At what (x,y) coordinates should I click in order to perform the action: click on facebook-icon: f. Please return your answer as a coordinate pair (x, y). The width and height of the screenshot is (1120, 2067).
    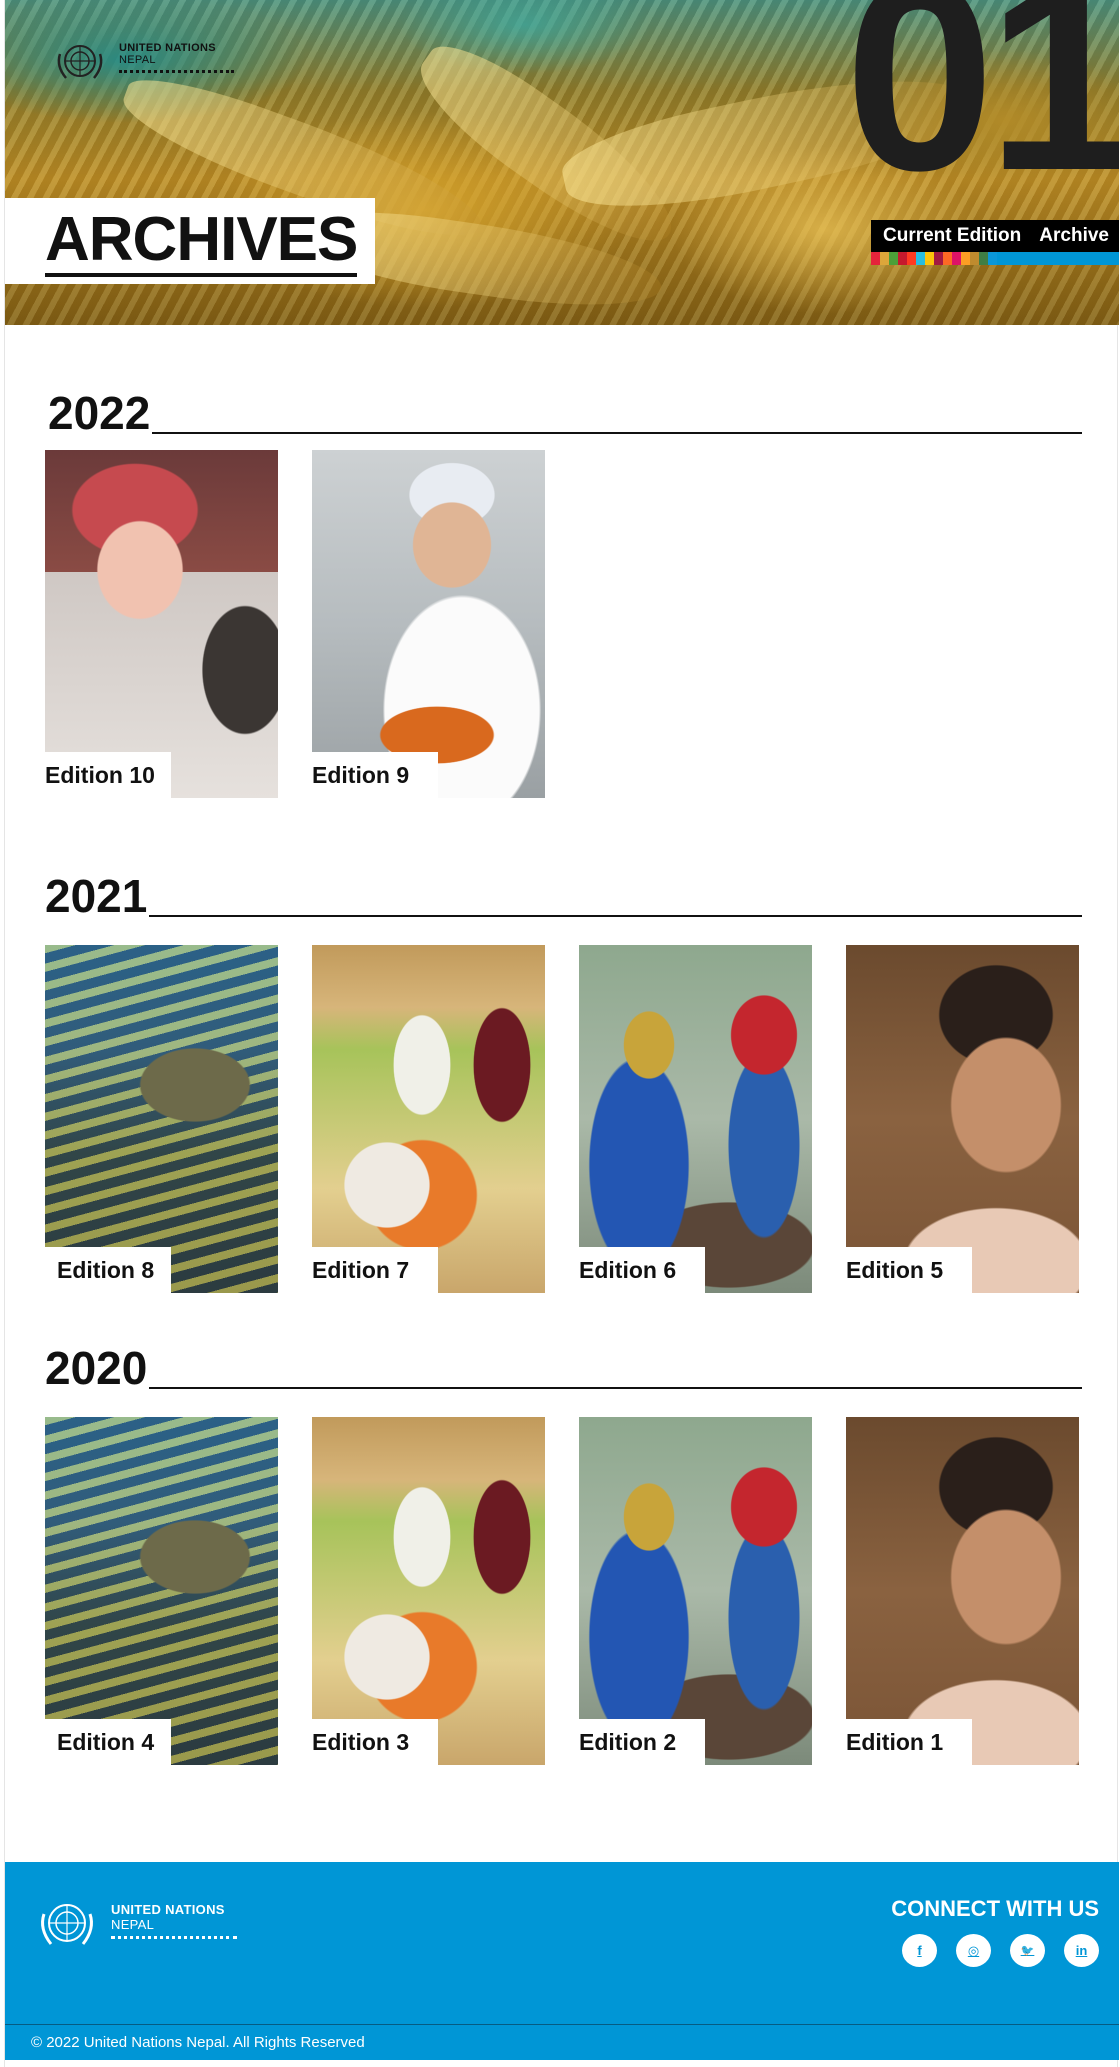
    Looking at the image, I should click on (919, 1950).